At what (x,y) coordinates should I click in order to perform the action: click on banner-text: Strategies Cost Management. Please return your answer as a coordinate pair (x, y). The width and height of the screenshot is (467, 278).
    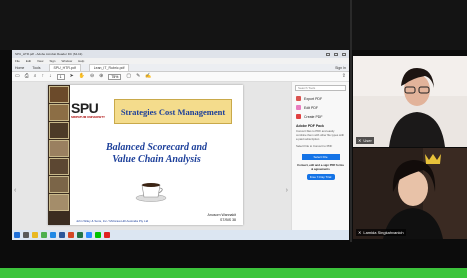
    Looking at the image, I should click on (173, 111).